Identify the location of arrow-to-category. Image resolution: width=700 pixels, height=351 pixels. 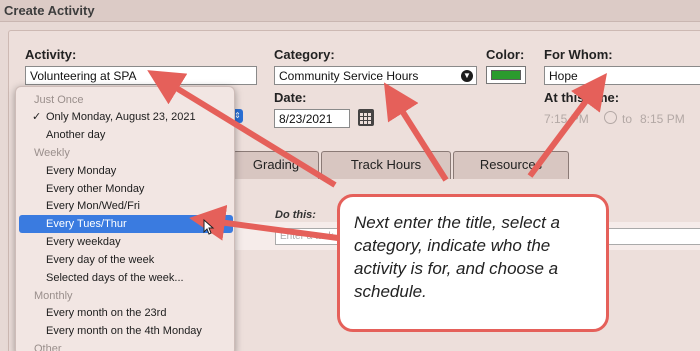
(416, 132).